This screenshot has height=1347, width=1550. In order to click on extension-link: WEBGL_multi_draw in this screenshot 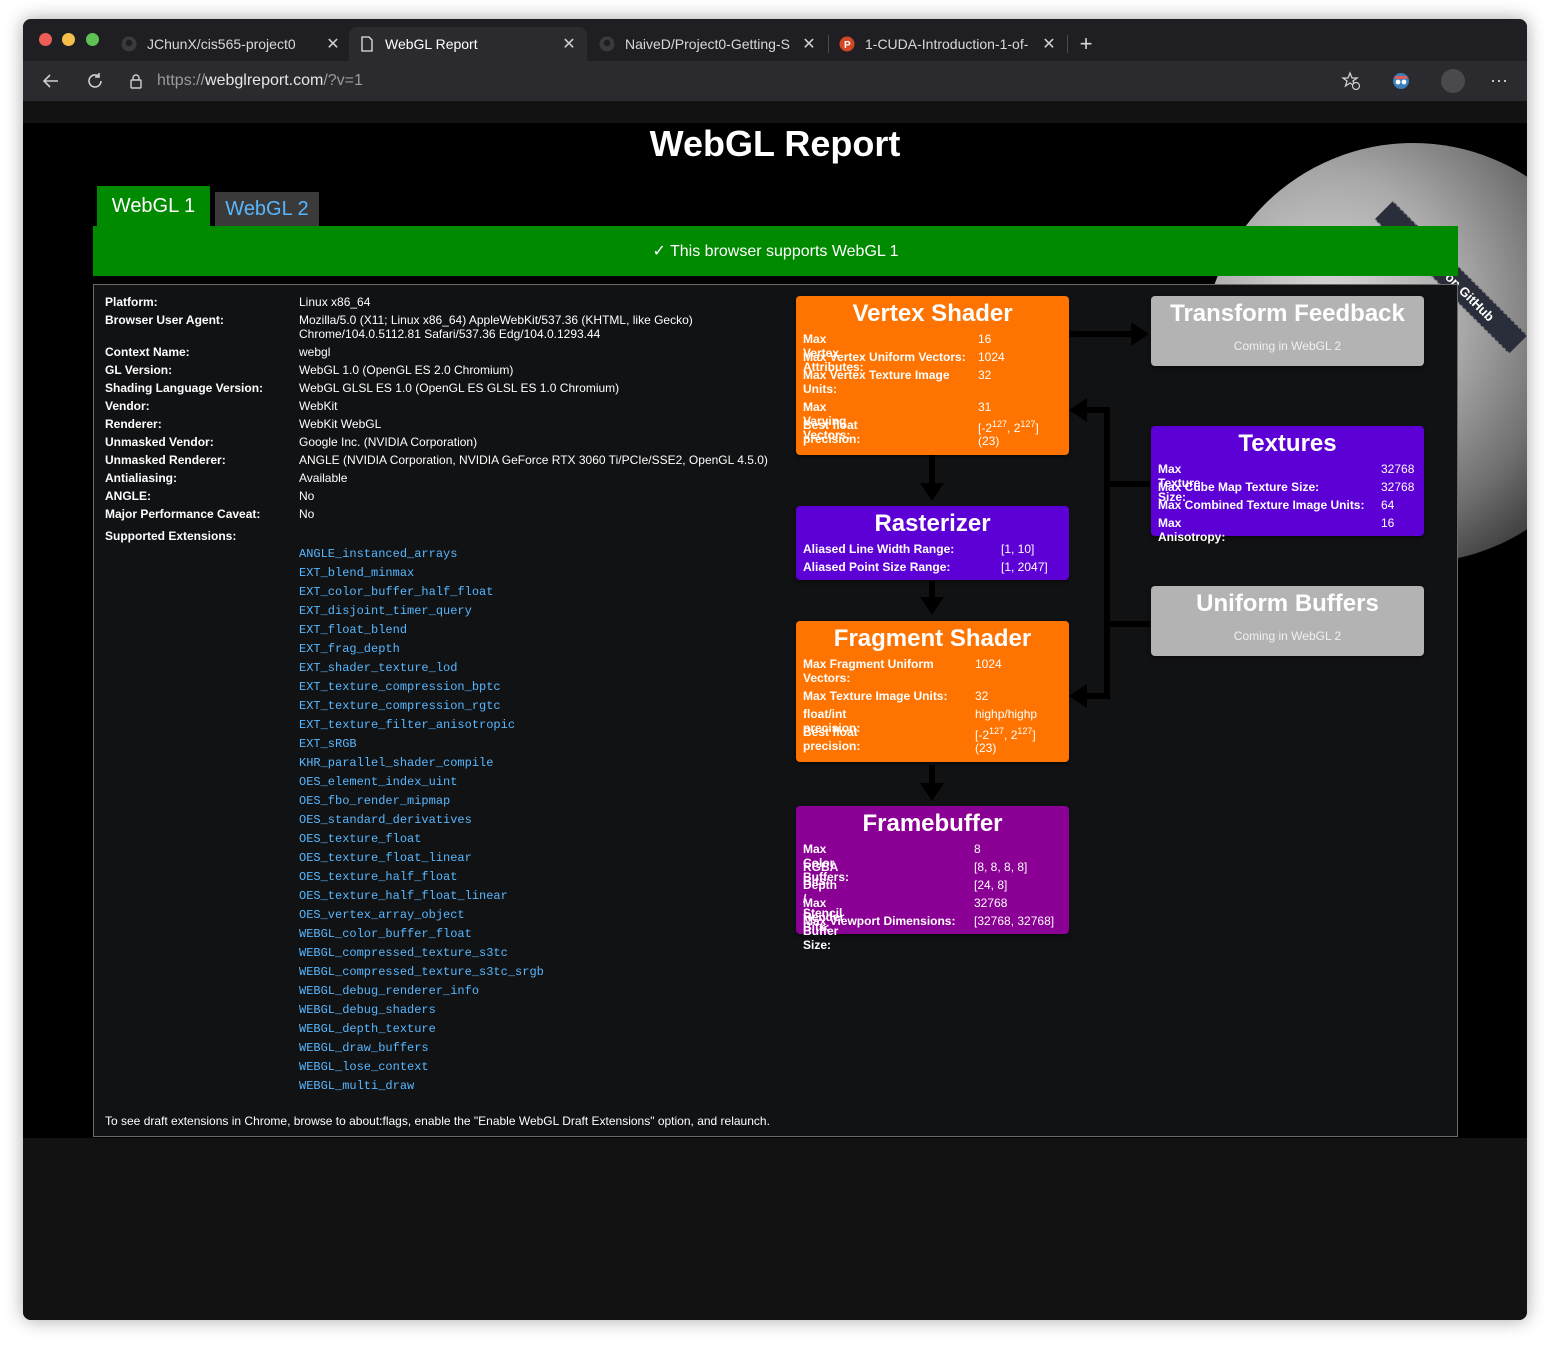, I will do `click(356, 1086)`.